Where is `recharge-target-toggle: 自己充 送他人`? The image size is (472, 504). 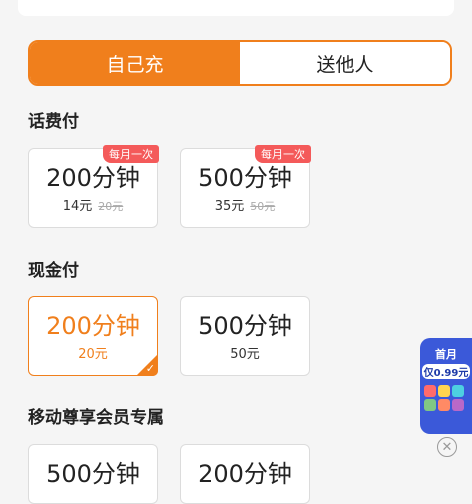 recharge-target-toggle: 自己充 送他人 is located at coordinates (240, 63).